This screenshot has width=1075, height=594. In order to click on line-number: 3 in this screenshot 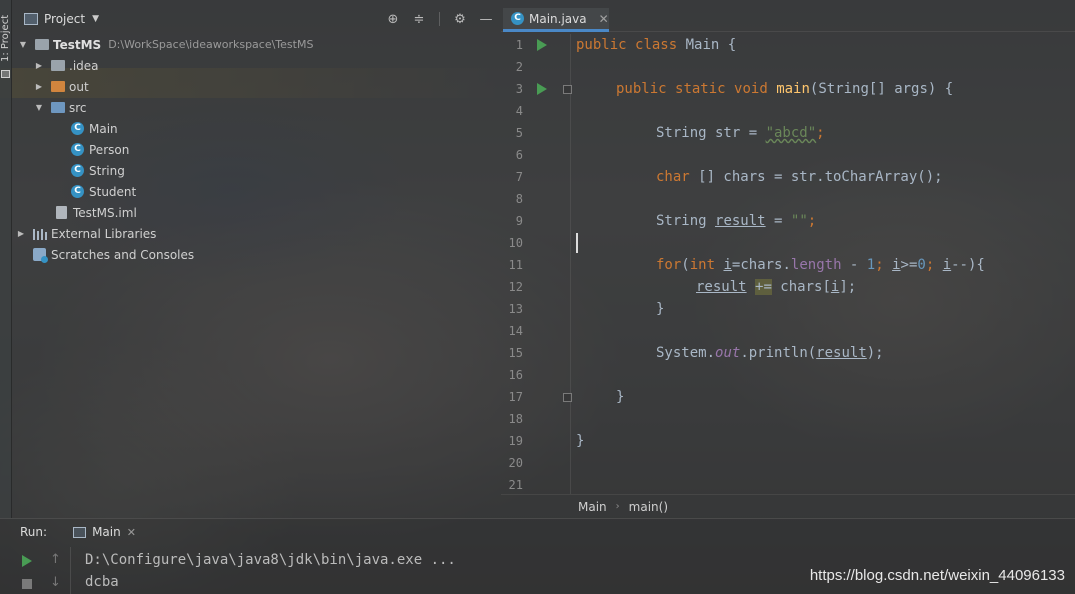, I will do `click(519, 89)`.